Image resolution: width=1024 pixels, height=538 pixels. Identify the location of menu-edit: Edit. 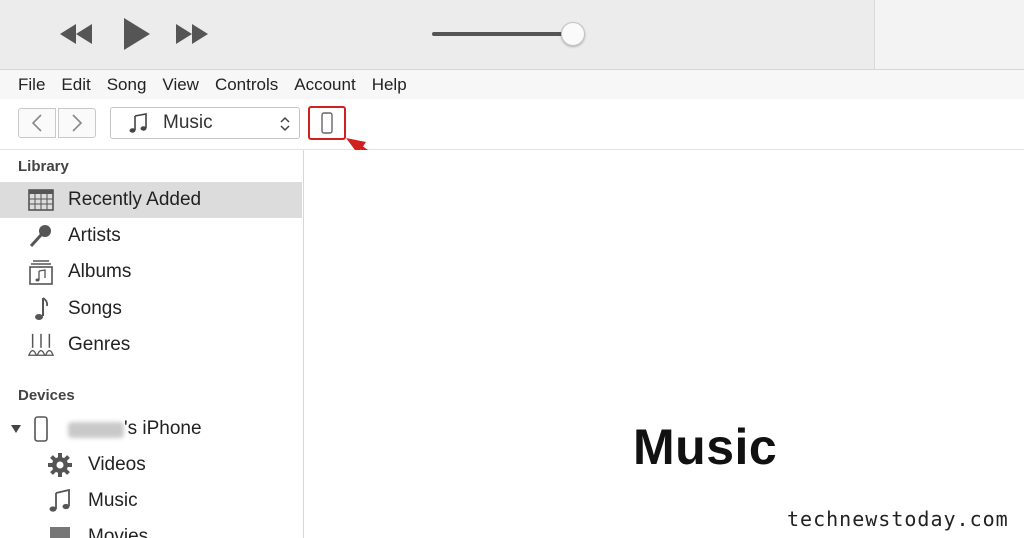
(75, 84).